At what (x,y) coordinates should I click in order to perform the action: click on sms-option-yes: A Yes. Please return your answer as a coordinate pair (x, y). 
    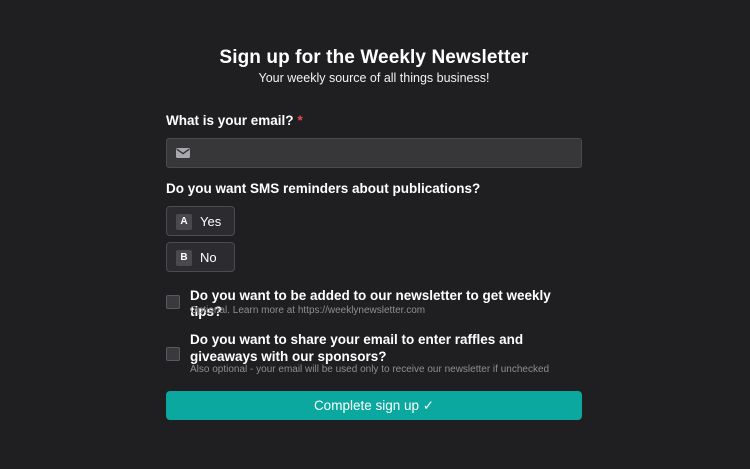
    Looking at the image, I should click on (200, 221).